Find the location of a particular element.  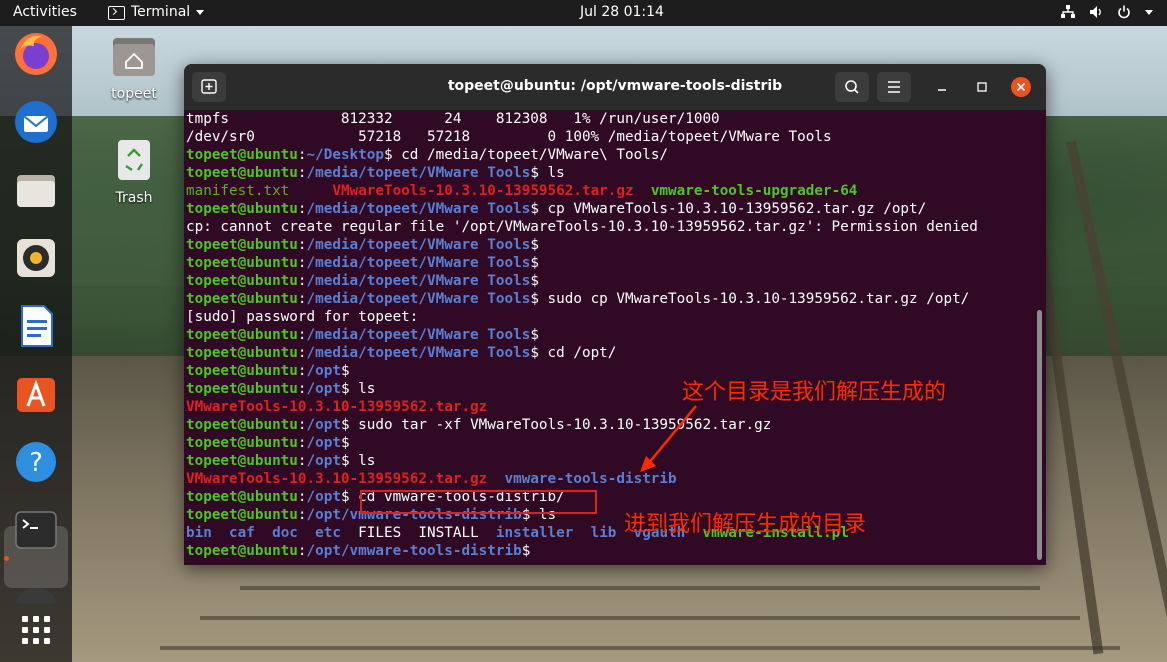

rhythmbox-icon is located at coordinates (36, 258).